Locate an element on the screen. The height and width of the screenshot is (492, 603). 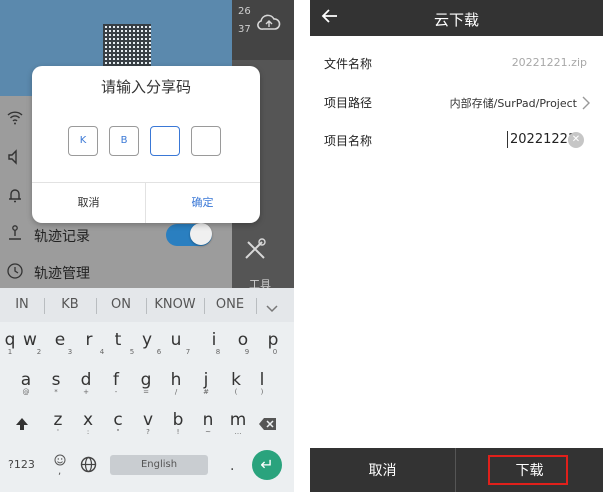
project-path-label: 项目路径 is located at coordinates (348, 103).